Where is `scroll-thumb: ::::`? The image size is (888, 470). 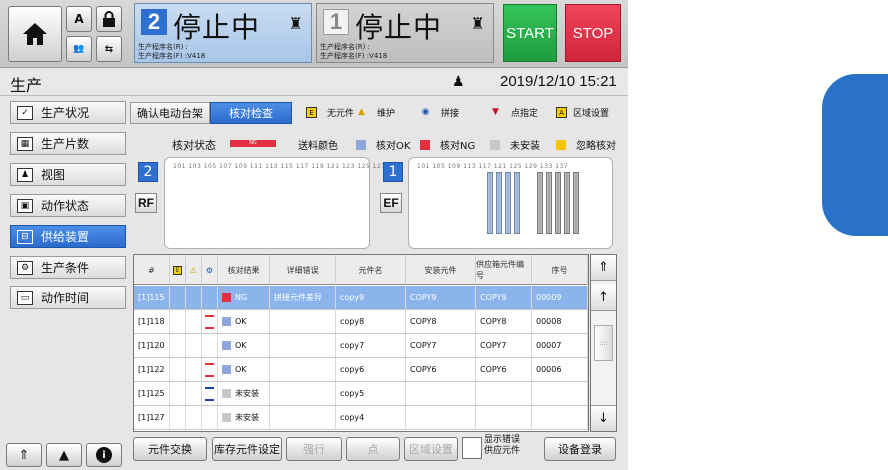
scroll-thumb: :::: is located at coordinates (603, 343).